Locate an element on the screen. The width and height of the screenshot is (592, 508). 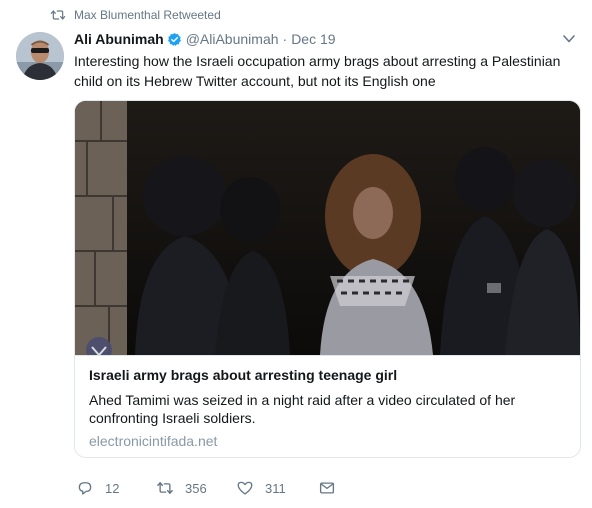
chevron-down-icon is located at coordinates (569, 39).